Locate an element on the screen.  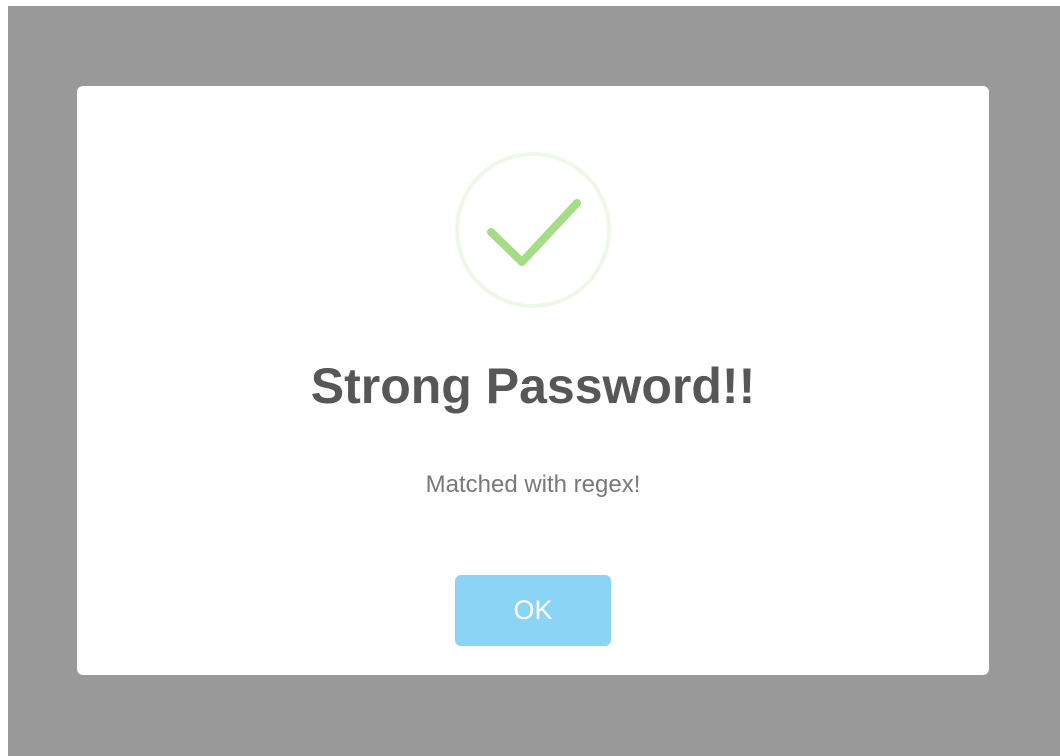
ok-button: OK is located at coordinates (533, 610).